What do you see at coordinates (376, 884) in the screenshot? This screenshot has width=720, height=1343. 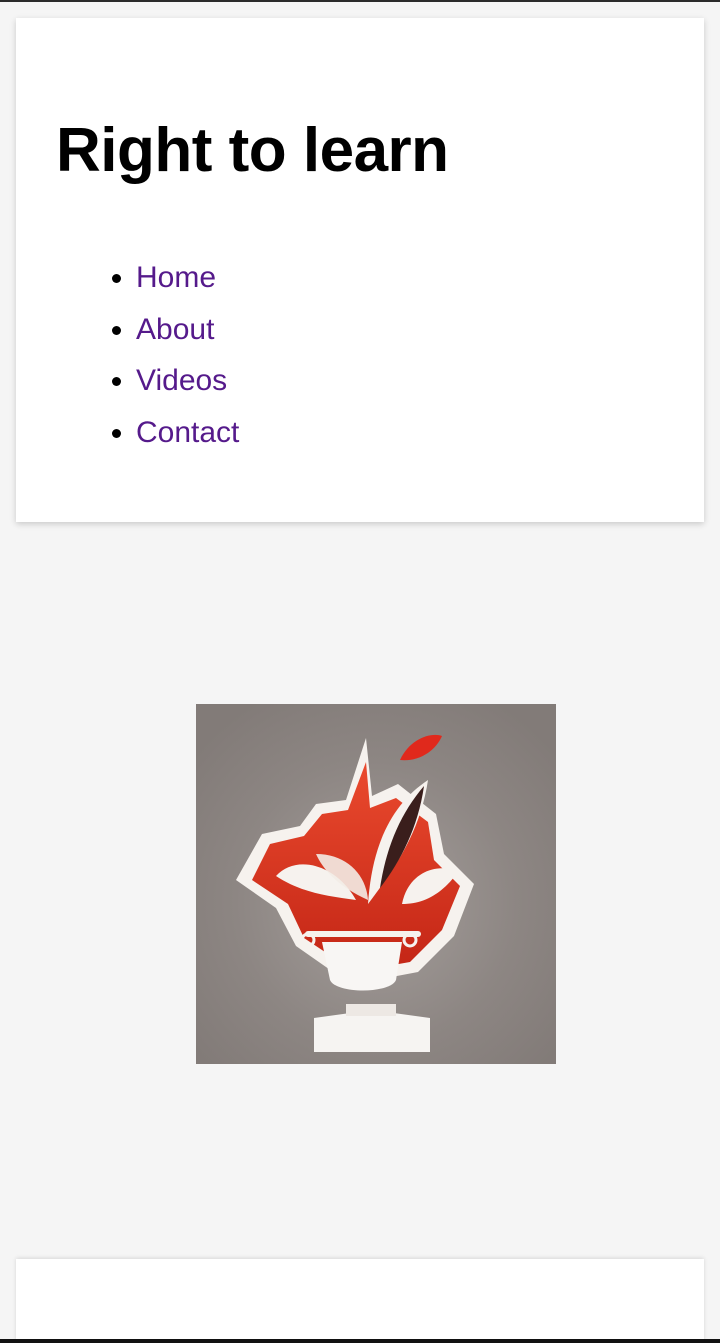 I see `plant-pot-quill-logo-icon` at bounding box center [376, 884].